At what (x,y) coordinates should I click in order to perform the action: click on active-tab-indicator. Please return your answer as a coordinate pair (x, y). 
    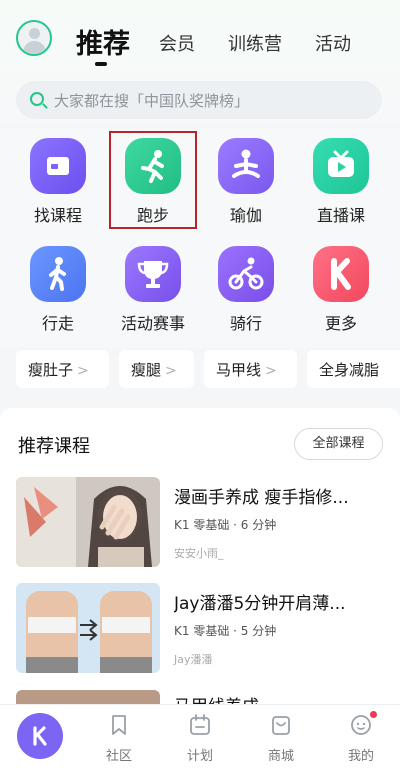
    Looking at the image, I should click on (101, 64).